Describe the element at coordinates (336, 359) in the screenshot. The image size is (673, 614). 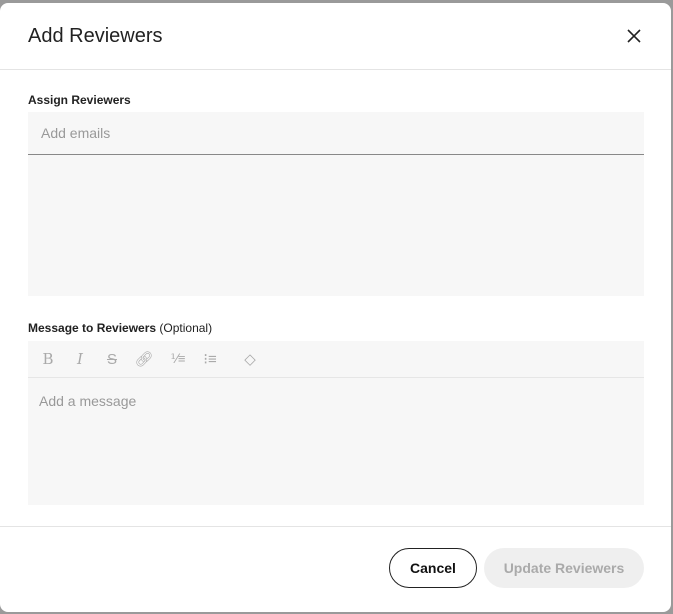
I see `editor-toolbar: B I S 🔗︎ ⅟≡ ⁝≡ ◇` at that location.